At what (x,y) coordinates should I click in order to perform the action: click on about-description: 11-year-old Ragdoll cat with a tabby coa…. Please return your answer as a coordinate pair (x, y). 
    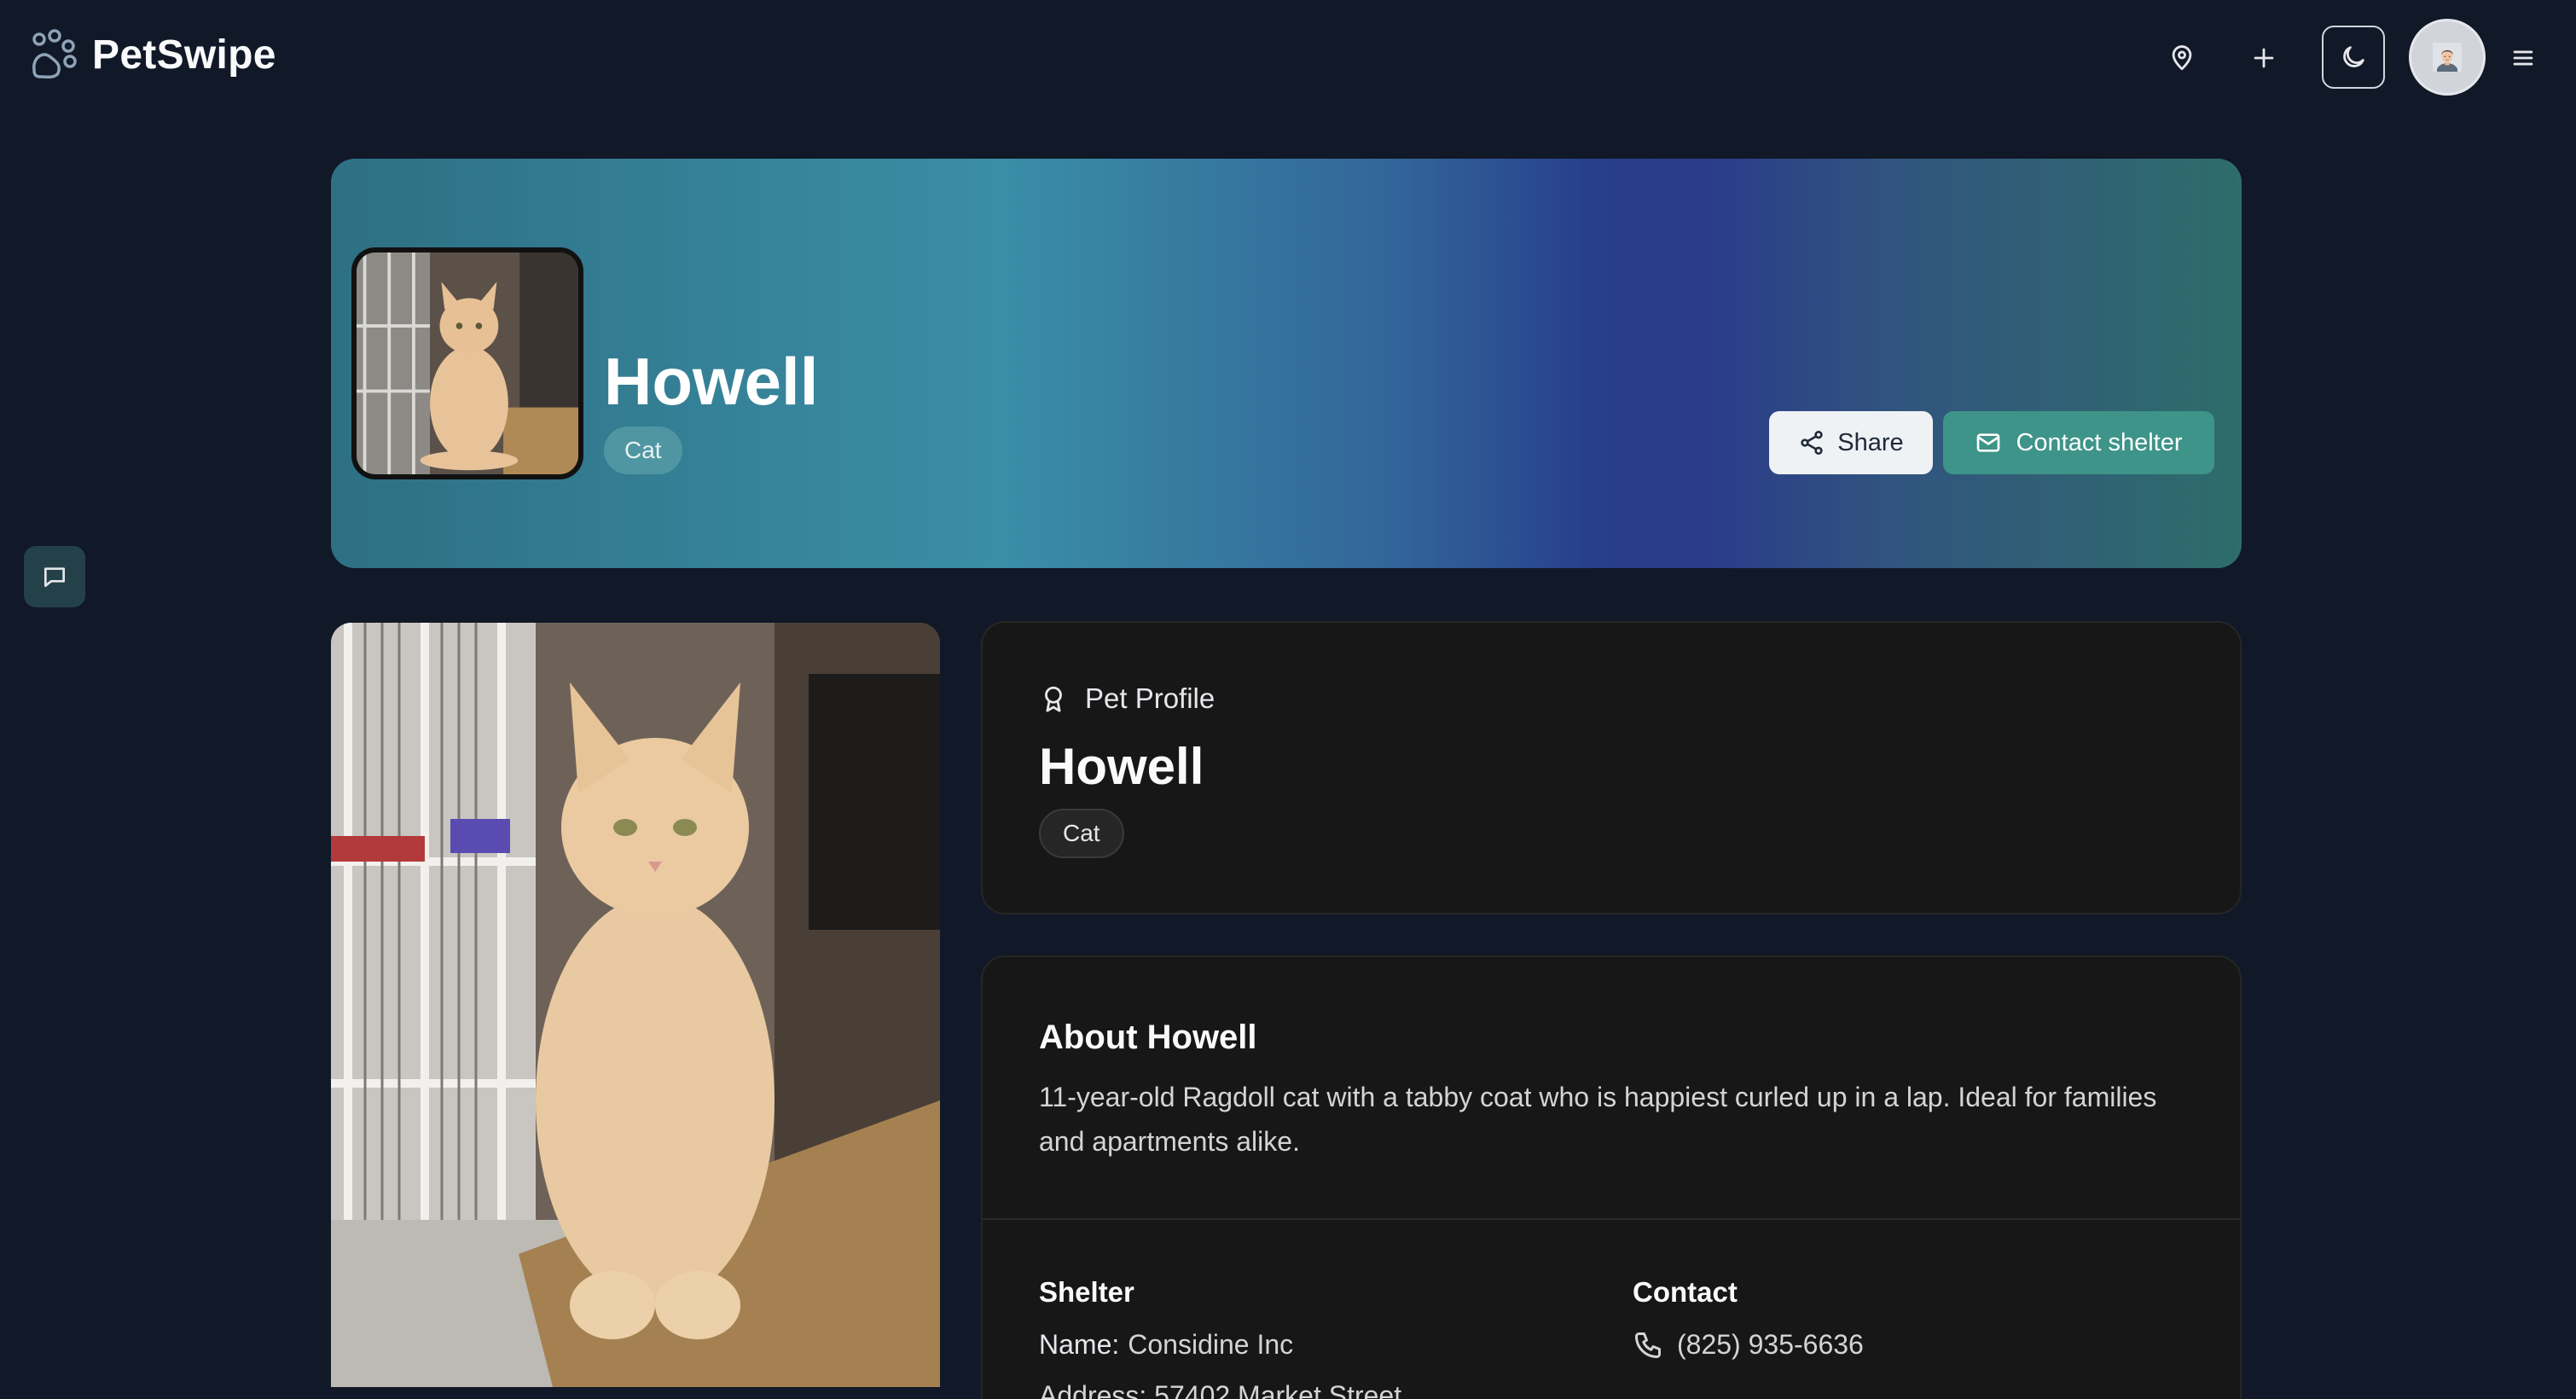
    Looking at the image, I should click on (1598, 1119).